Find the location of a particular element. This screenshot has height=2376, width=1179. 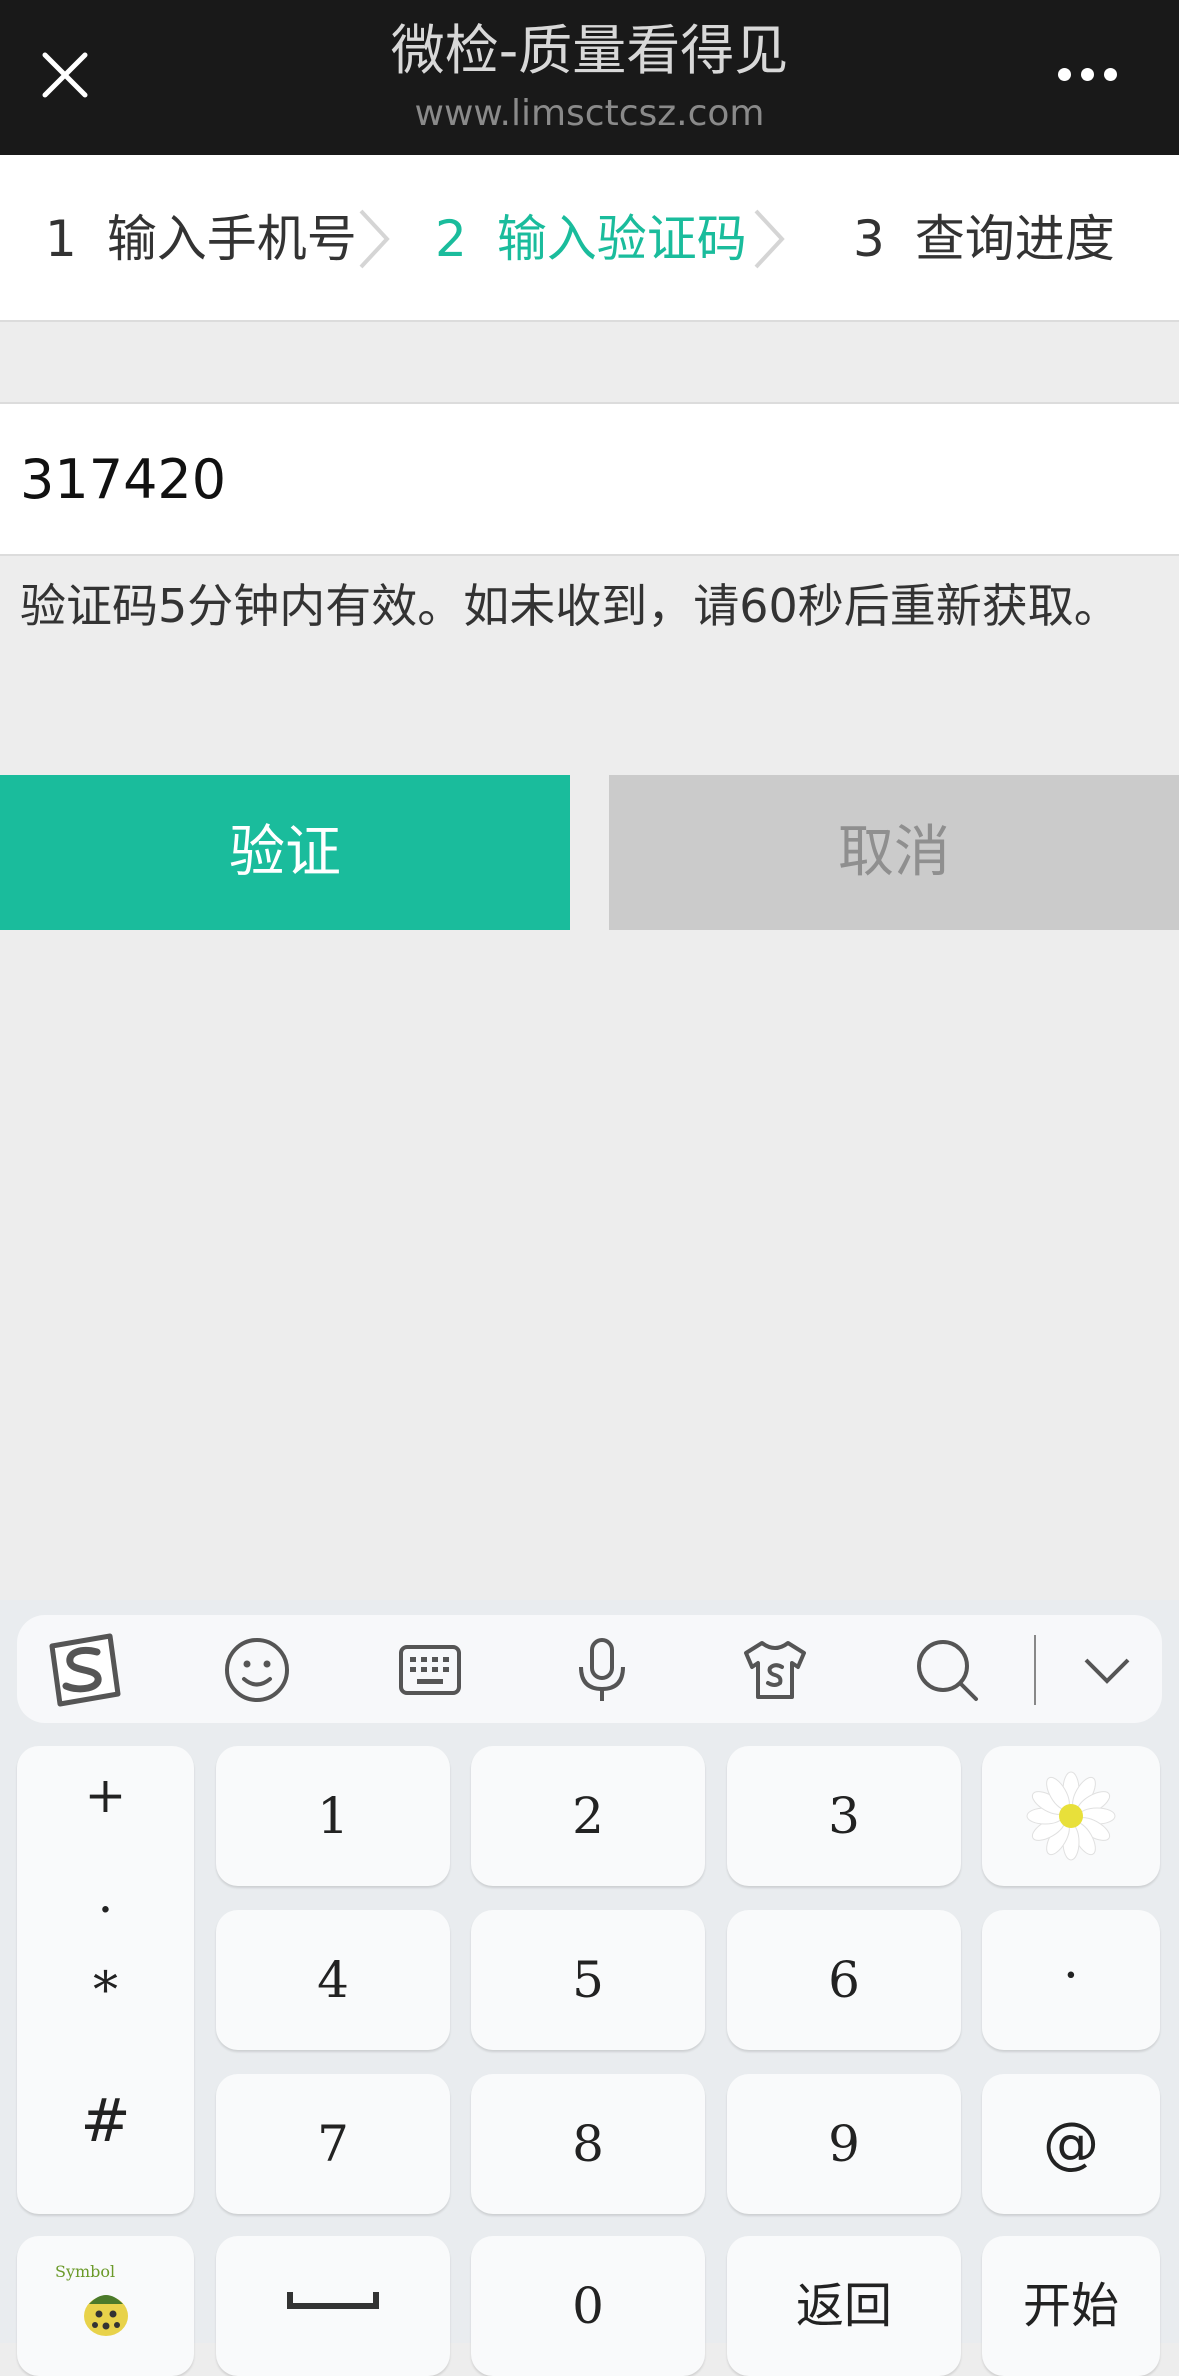

space-icon is located at coordinates (333, 2300).